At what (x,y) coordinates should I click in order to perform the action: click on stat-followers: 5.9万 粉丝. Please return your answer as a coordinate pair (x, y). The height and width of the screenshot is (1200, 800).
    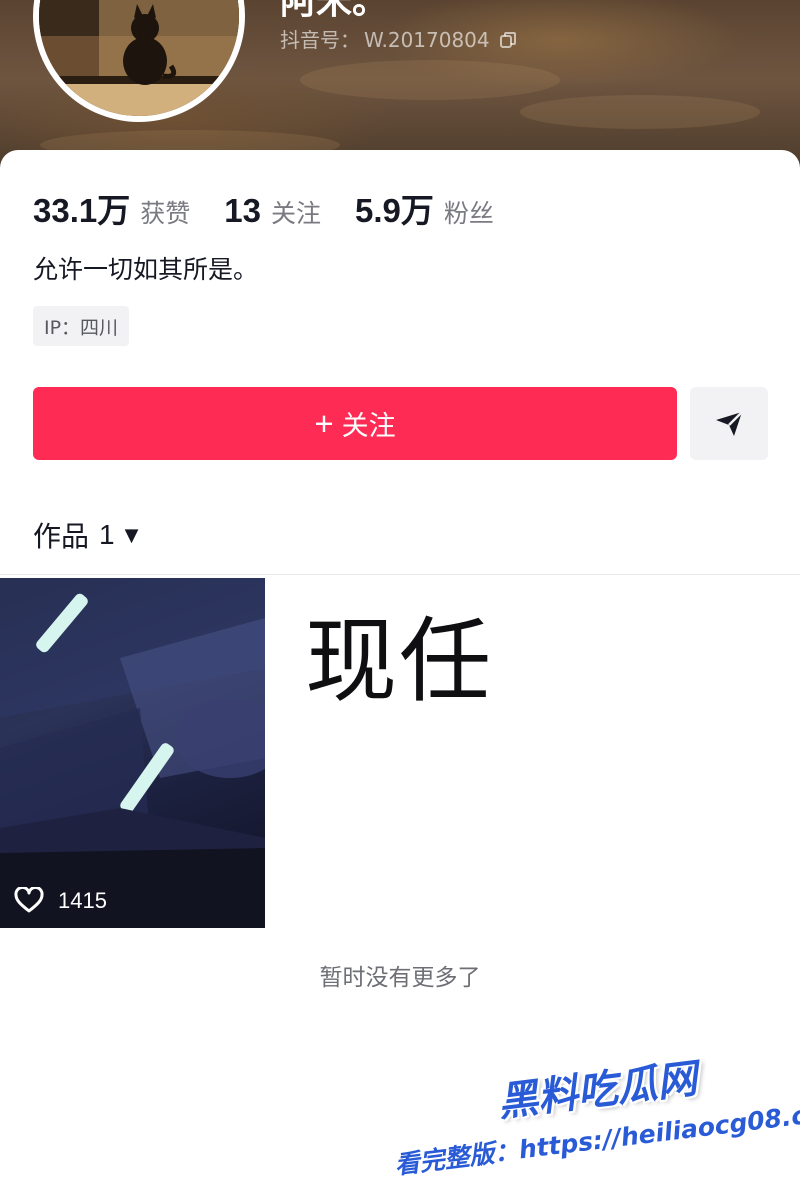
    Looking at the image, I should click on (424, 208).